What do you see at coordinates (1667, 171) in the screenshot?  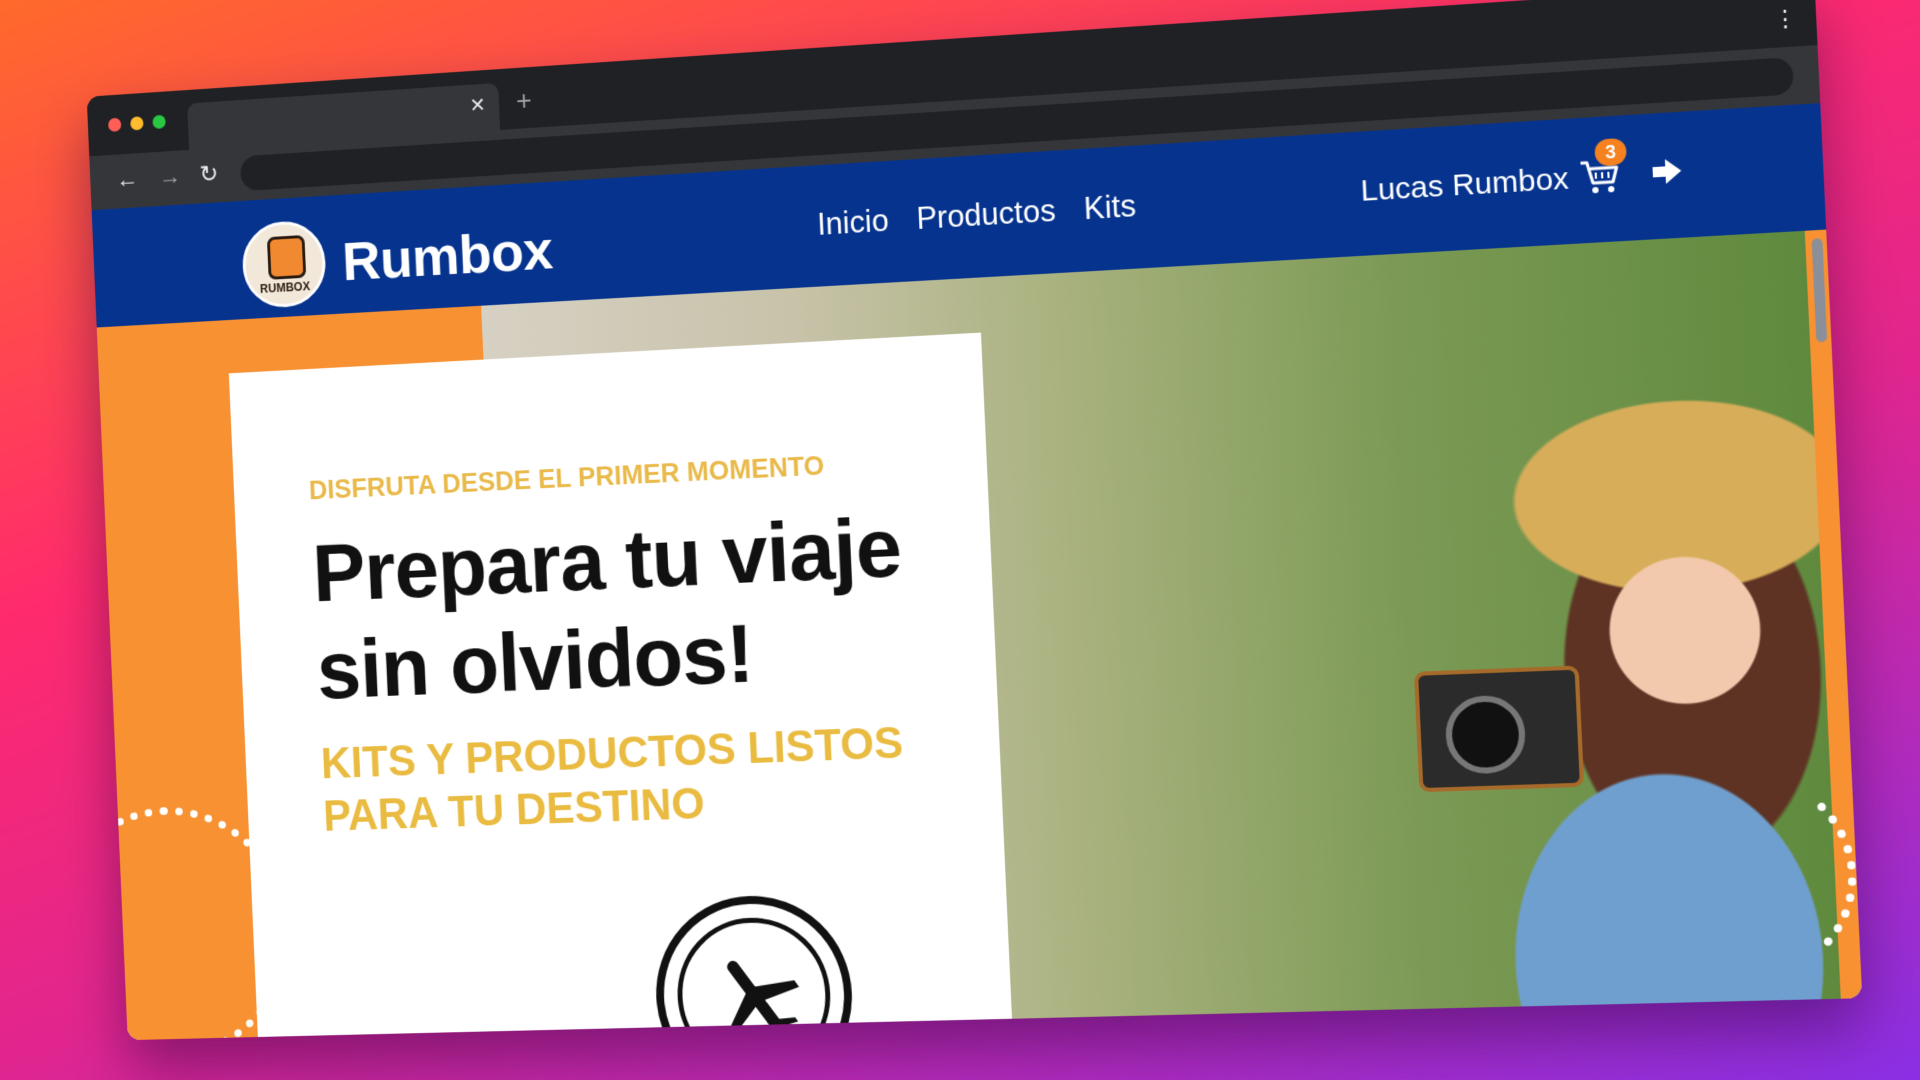 I see `logout-icon` at bounding box center [1667, 171].